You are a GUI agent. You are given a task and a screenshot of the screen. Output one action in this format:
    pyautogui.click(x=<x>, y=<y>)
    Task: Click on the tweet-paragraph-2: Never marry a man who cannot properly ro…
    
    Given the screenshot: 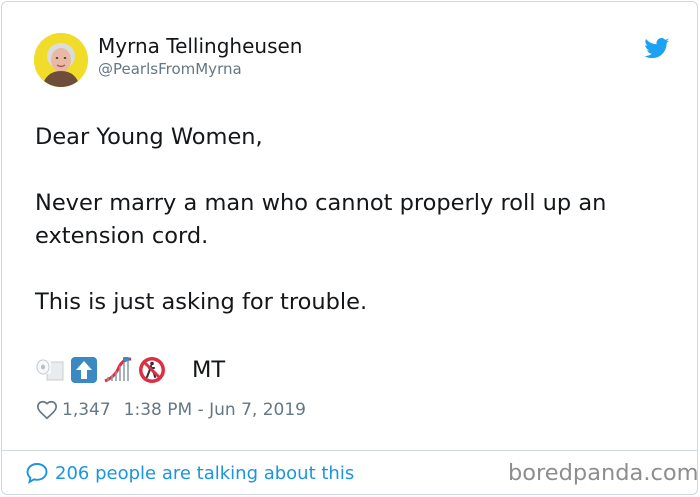 What is the action you would take?
    pyautogui.click(x=355, y=220)
    